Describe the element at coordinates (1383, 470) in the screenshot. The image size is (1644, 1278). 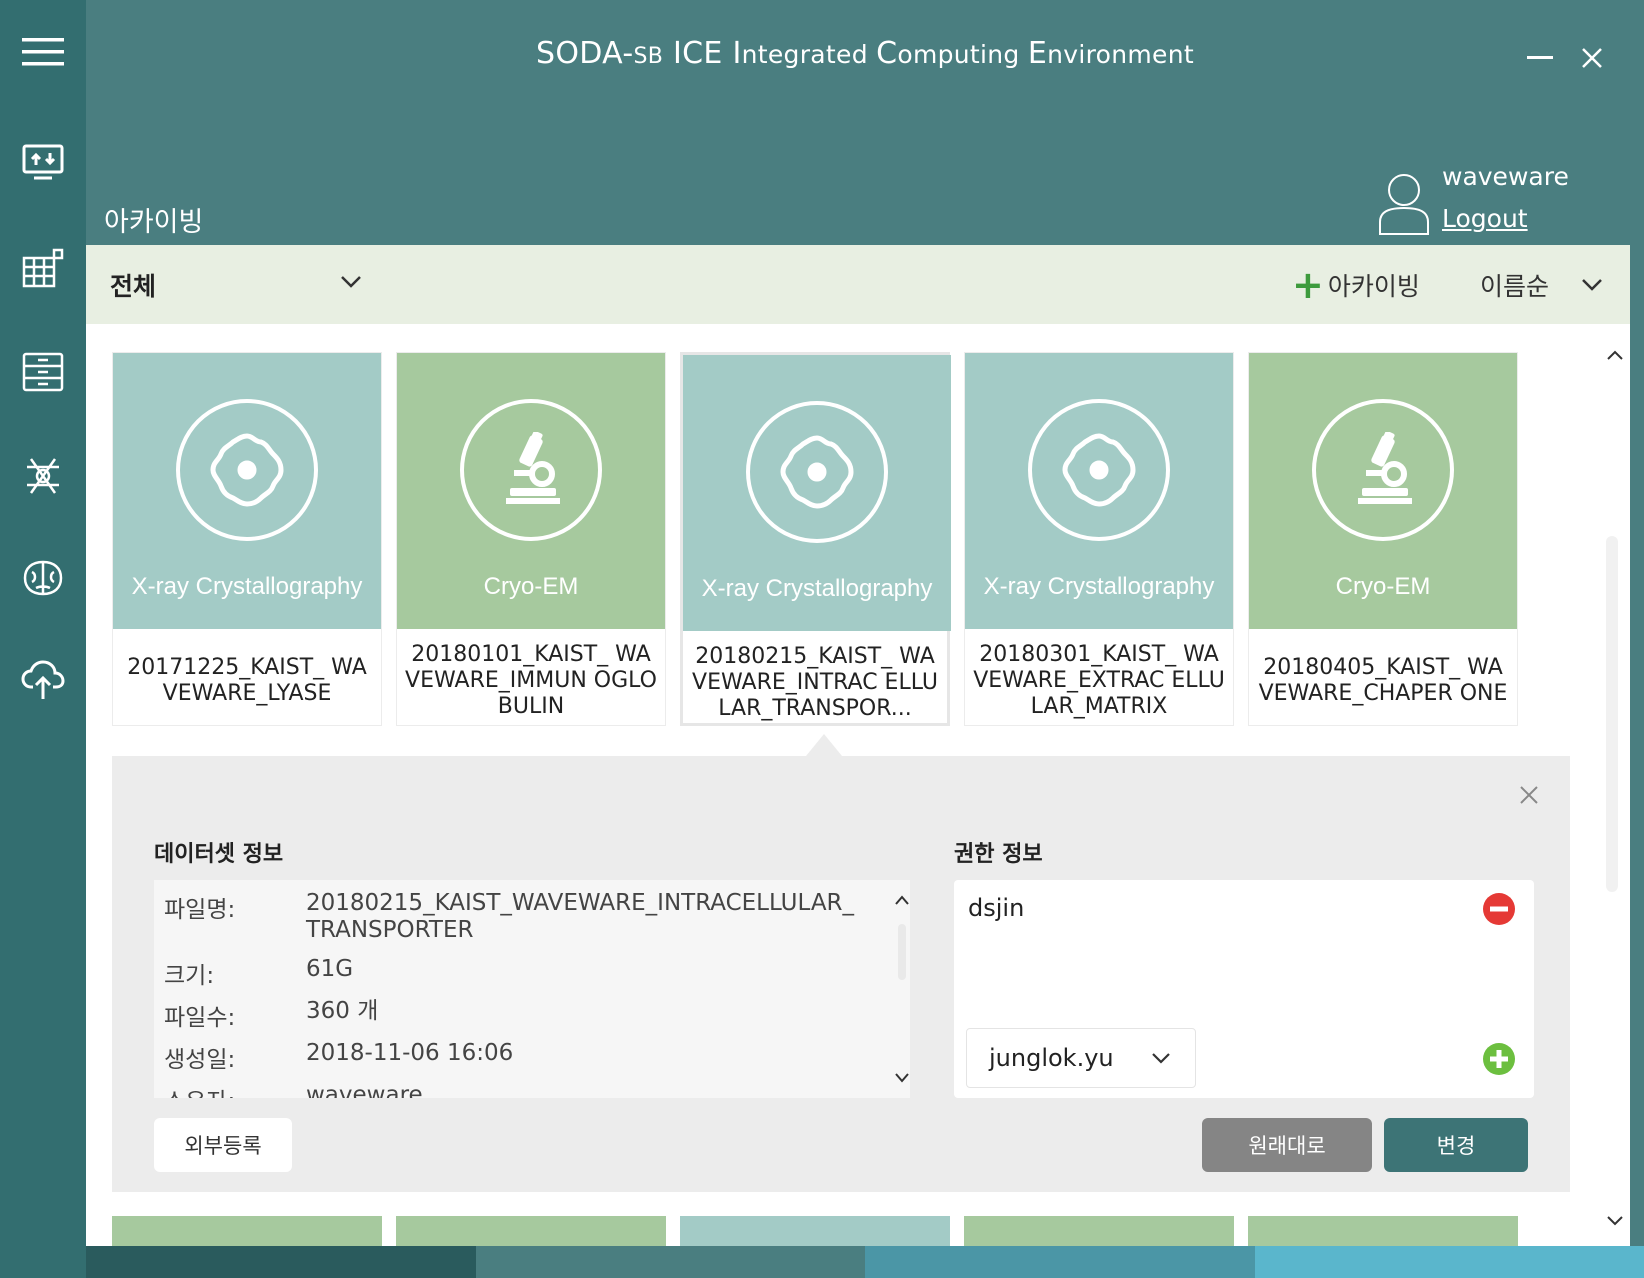
I see `microscope-icon` at that location.